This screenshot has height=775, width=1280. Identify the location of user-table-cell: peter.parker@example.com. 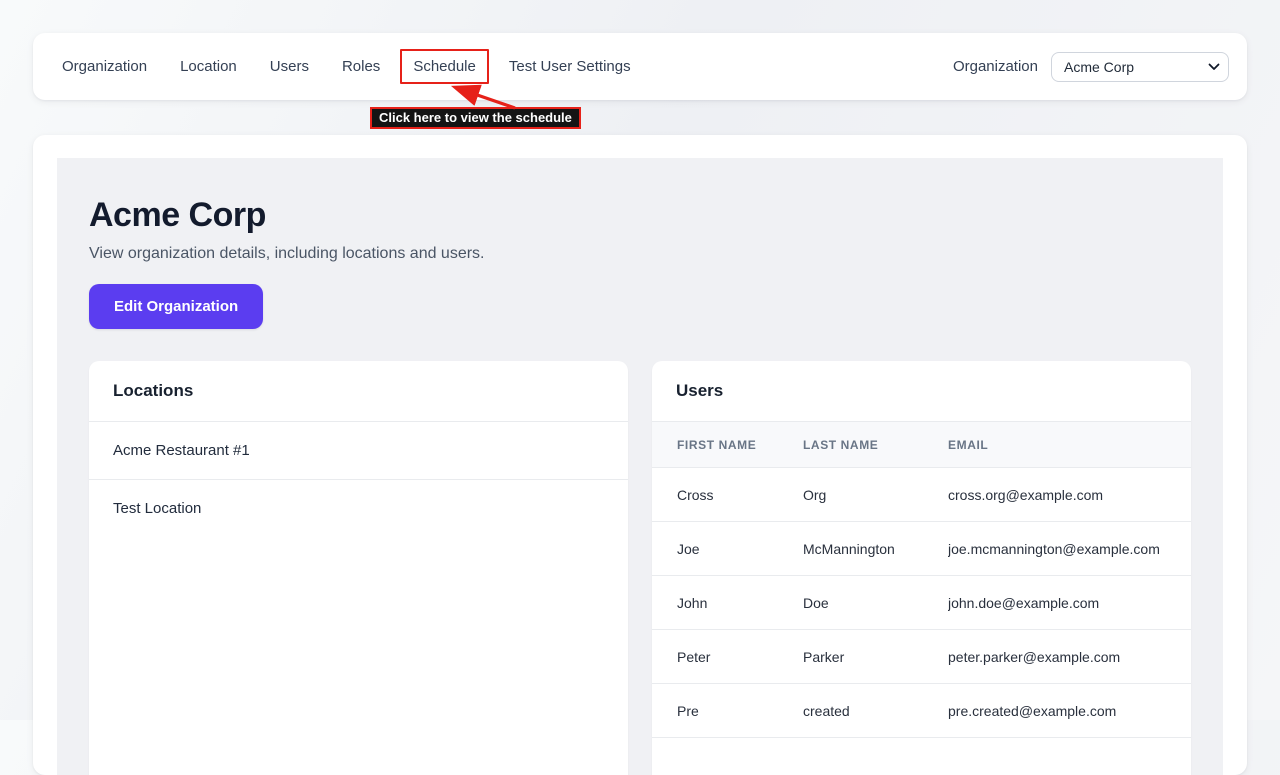
(1034, 657).